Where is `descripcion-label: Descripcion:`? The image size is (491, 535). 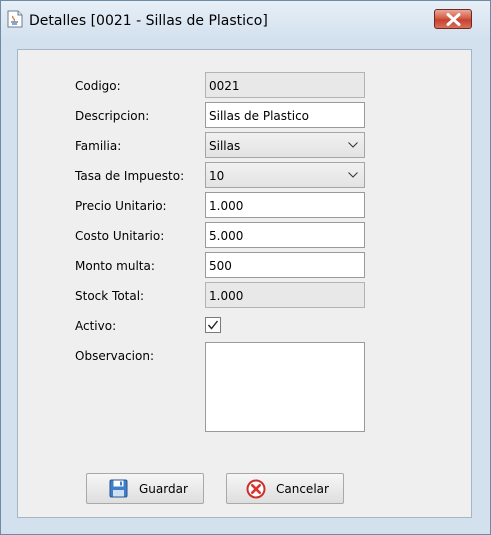
descripcion-label: Descripcion: is located at coordinates (112, 116).